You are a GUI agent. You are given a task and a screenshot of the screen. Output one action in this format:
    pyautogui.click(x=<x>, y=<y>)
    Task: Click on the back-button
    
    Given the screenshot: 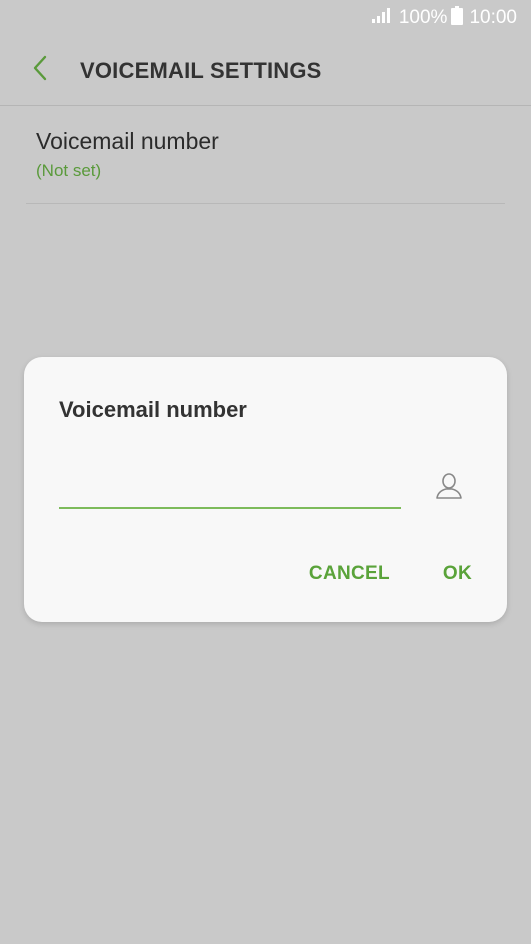 What is the action you would take?
    pyautogui.click(x=40, y=71)
    